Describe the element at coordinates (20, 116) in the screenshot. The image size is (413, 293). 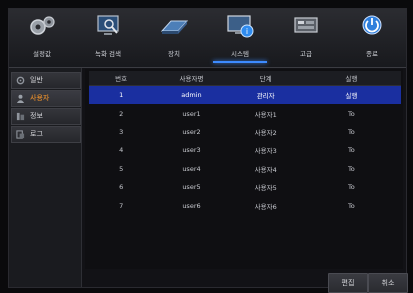
I see `info-icon` at that location.